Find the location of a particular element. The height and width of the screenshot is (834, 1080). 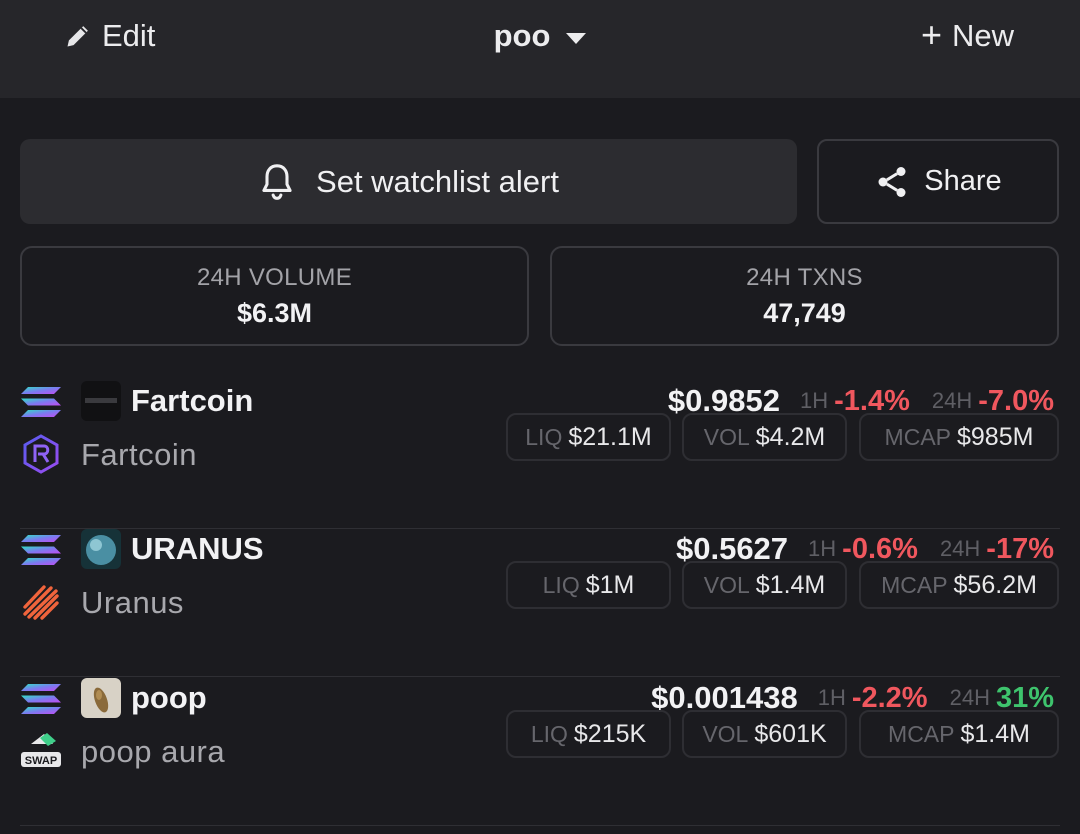

volume-pill: VOL $4.2M is located at coordinates (764, 437).